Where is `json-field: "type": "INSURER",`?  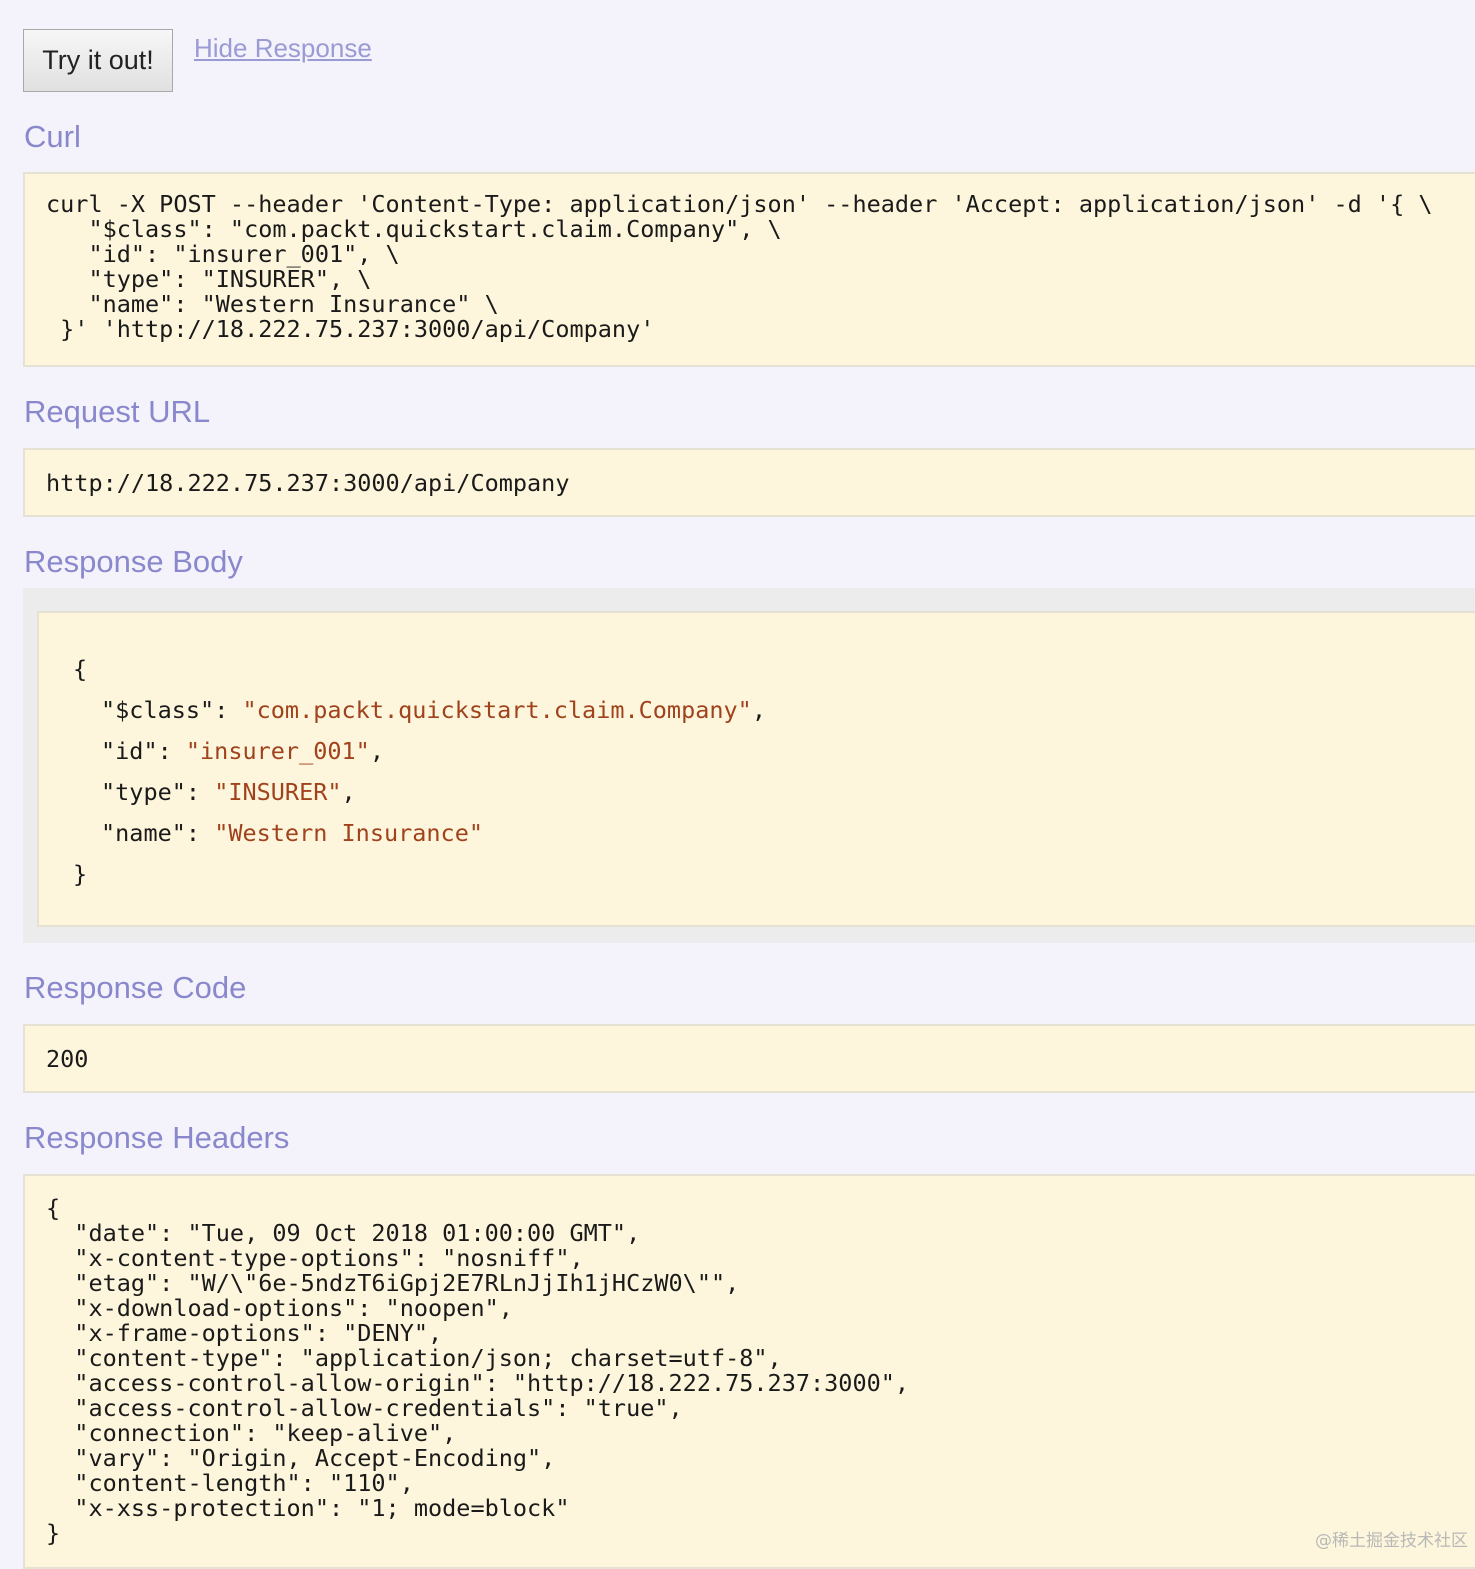 json-field: "type": "INSURER", is located at coordinates (228, 792).